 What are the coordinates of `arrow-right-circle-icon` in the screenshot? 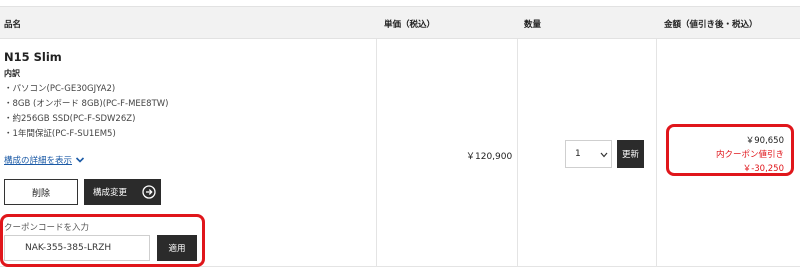 It's located at (149, 192).